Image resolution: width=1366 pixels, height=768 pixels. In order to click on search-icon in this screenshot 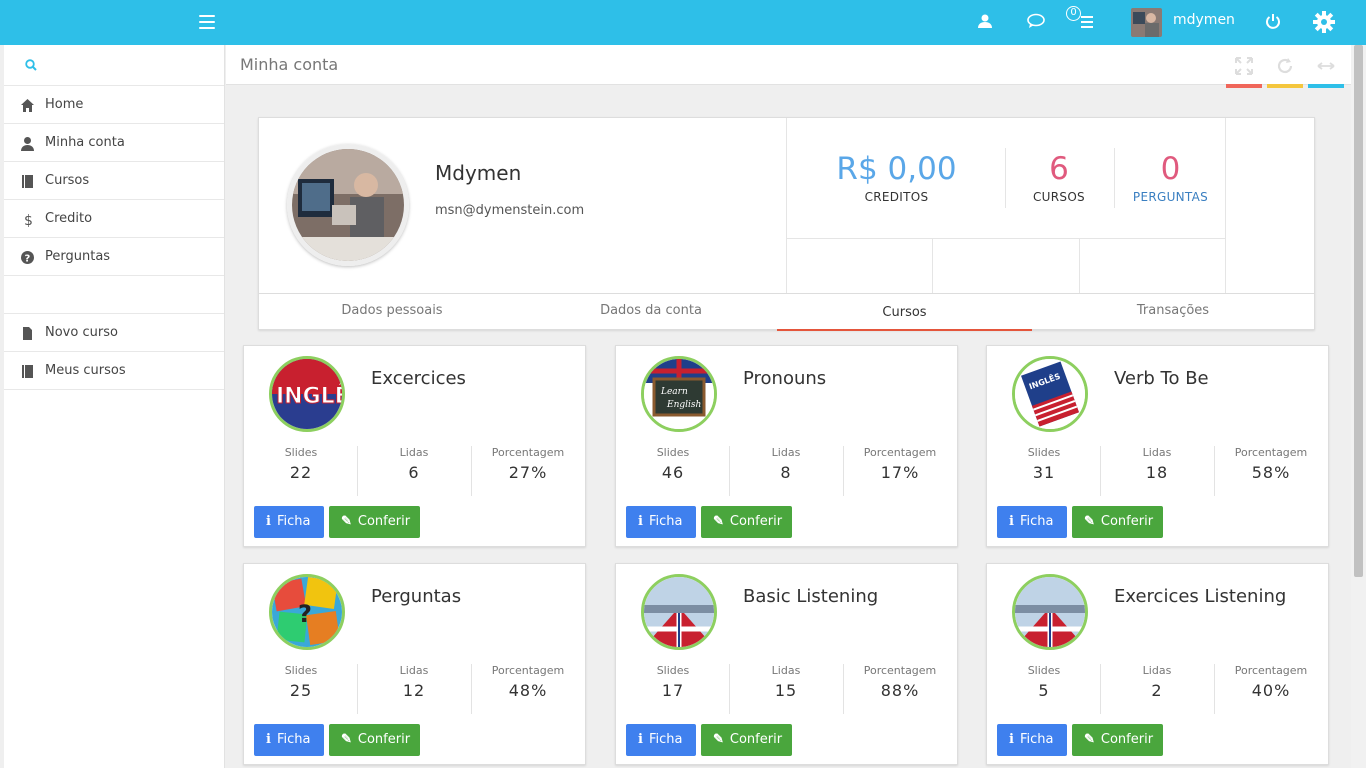, I will do `click(31, 65)`.